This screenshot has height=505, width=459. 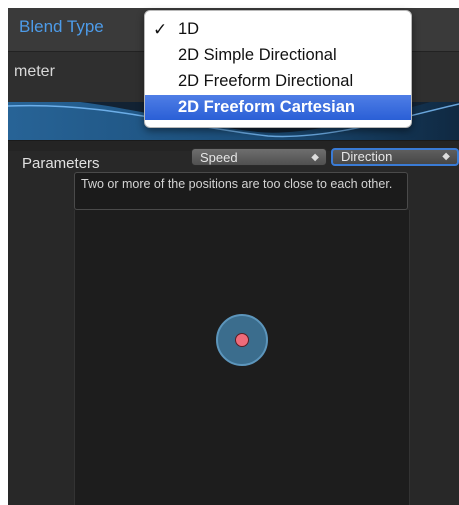 What do you see at coordinates (278, 29) in the screenshot?
I see `menu-item-1d: ✓ 1D` at bounding box center [278, 29].